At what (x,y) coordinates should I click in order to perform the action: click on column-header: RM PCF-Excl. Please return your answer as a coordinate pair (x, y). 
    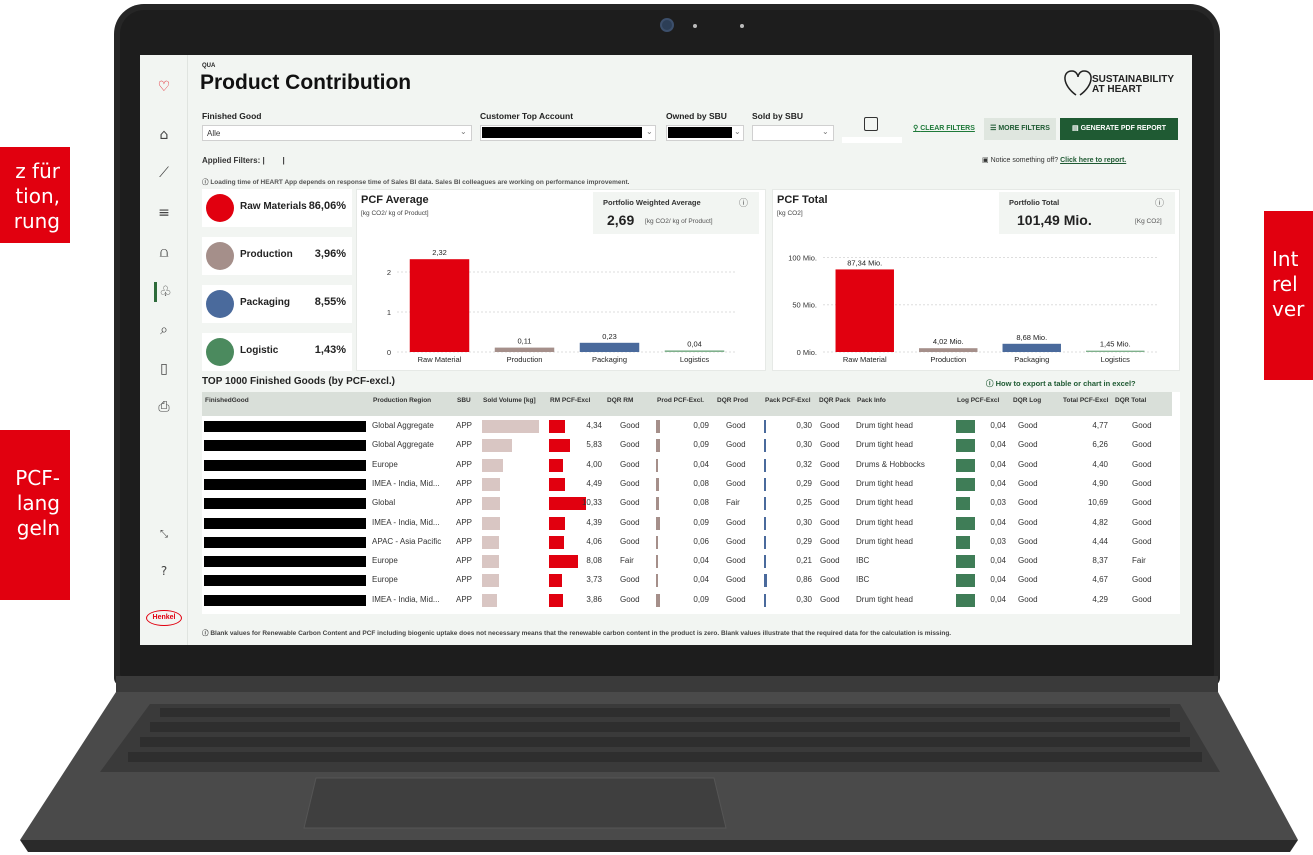
    Looking at the image, I should click on (575, 404).